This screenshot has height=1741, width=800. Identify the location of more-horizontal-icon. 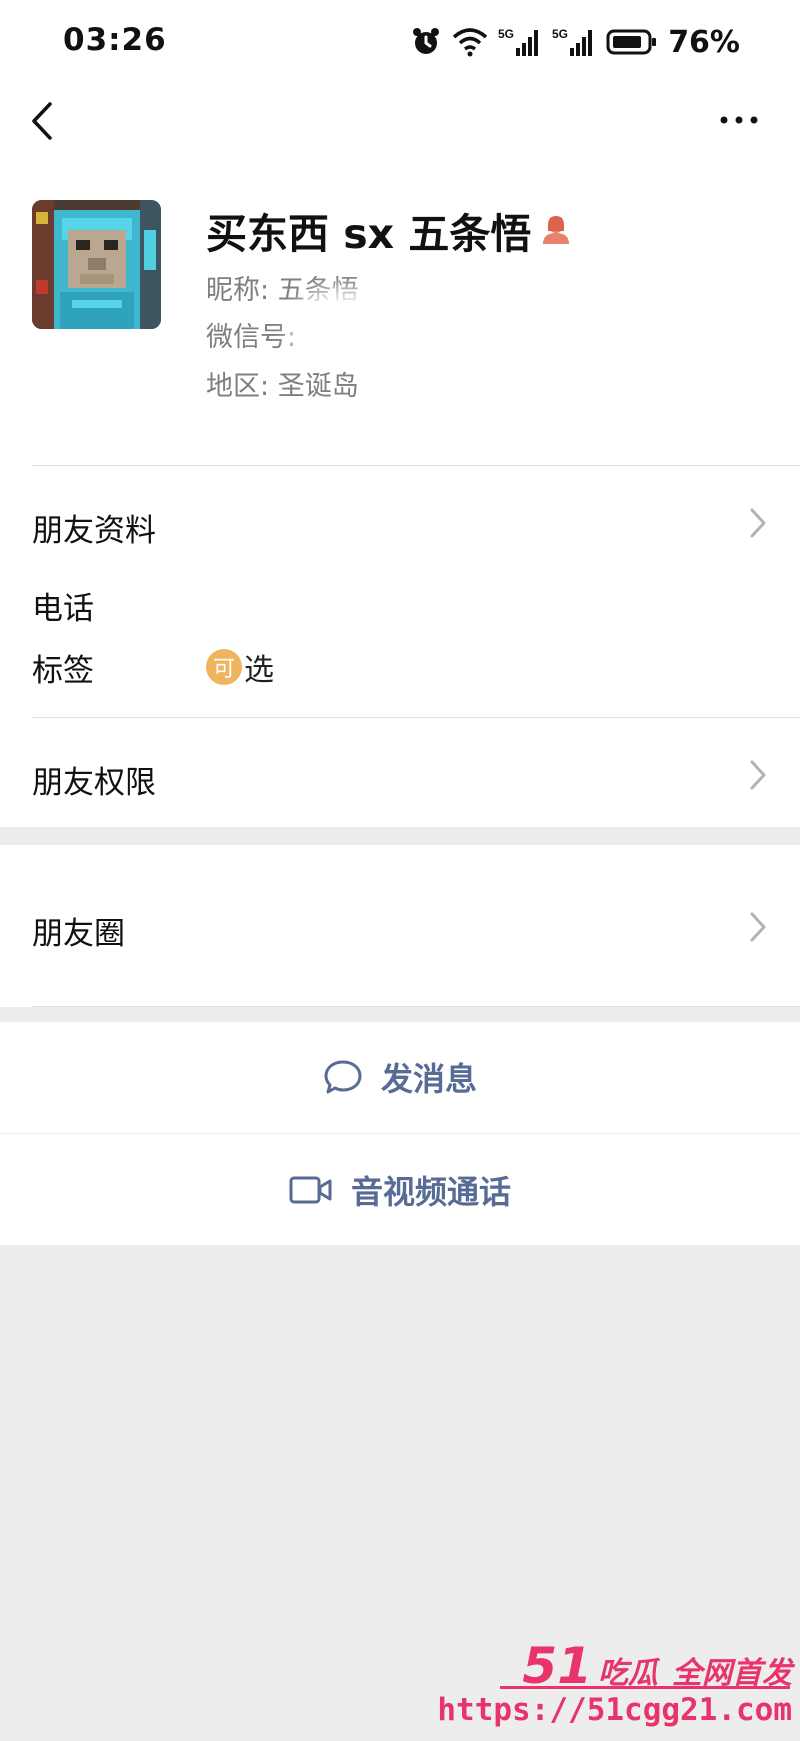
(739, 120).